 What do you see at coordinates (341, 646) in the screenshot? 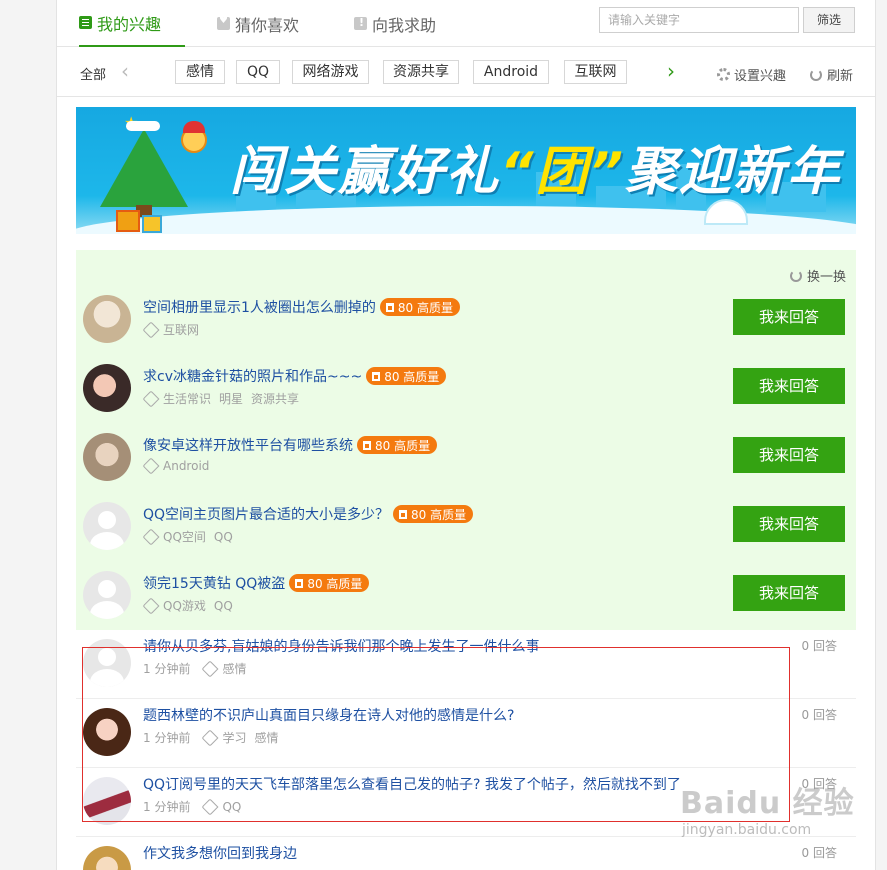
I see `question-link: 请你从贝多芬,盲姑娘的身份告诉我们那个晚上发生了一件什么事` at bounding box center [341, 646].